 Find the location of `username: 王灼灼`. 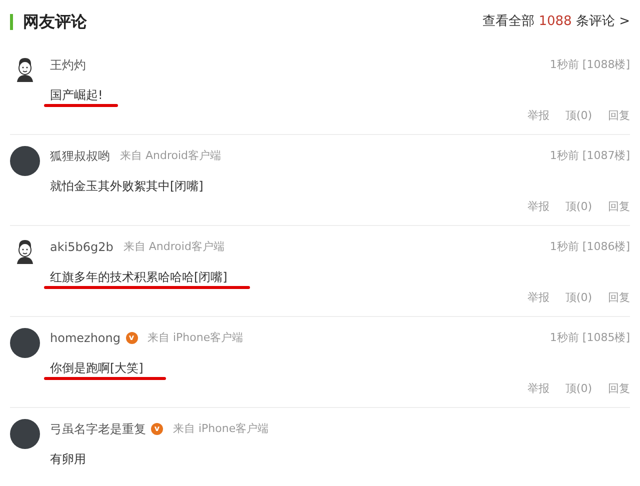

username: 王灼灼 is located at coordinates (68, 65).